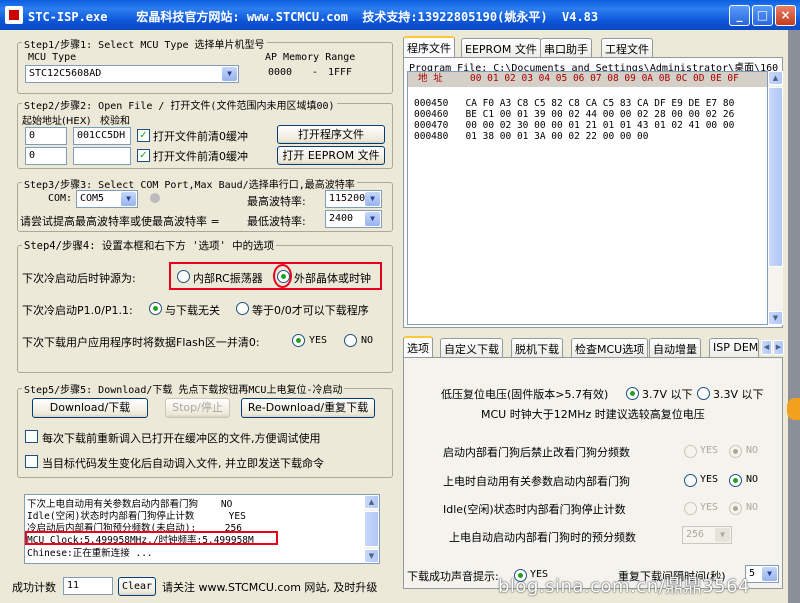 The width and height of the screenshot is (800, 603). What do you see at coordinates (632, 393) in the screenshot?
I see `lvr-37v-radio` at bounding box center [632, 393].